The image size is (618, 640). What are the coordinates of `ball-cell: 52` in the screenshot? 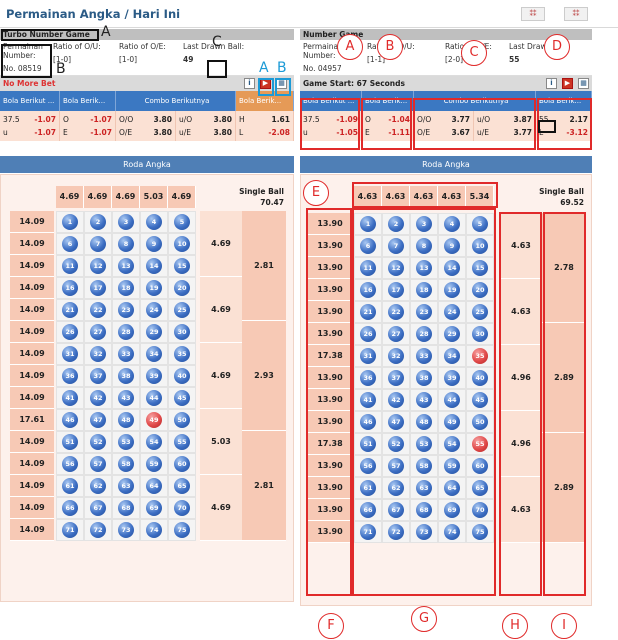 It's located at (98, 442).